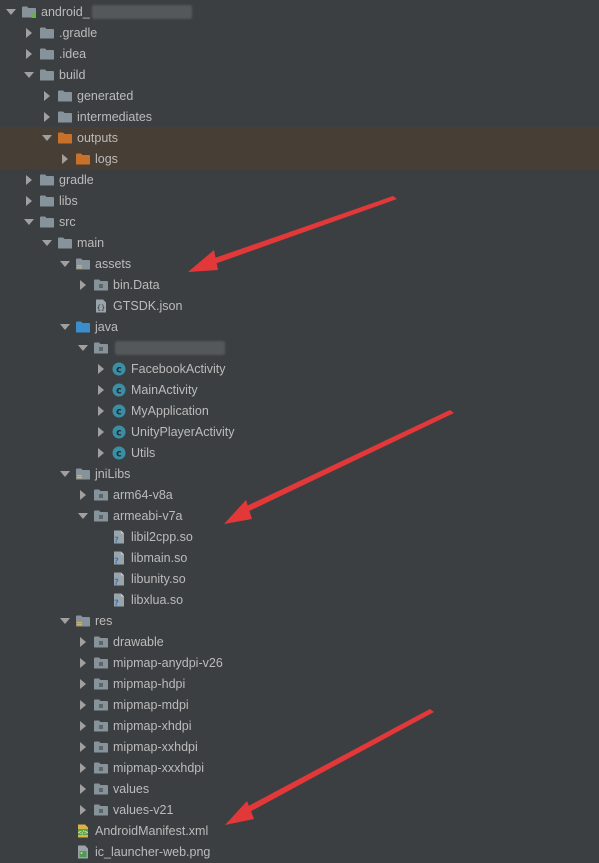 The image size is (599, 863). I want to click on tree-row: drawable, so click(299, 641).